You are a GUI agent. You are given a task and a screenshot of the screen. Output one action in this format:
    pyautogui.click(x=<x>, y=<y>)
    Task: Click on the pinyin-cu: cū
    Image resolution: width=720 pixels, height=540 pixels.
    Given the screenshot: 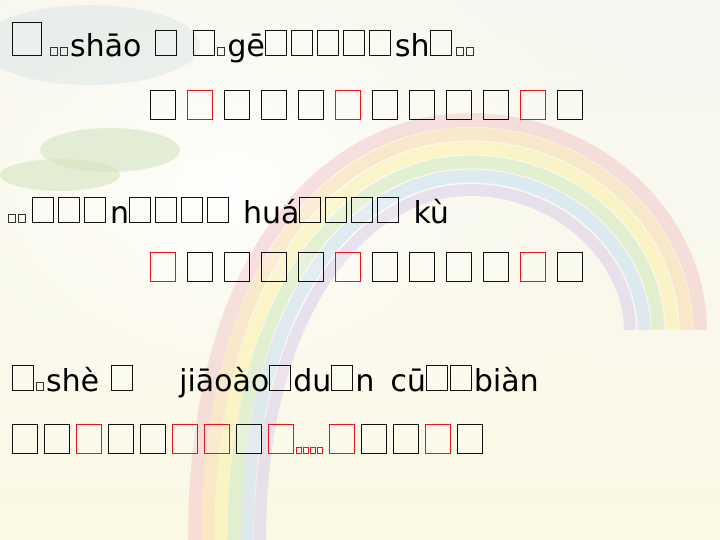 What is the action you would take?
    pyautogui.click(x=408, y=381)
    